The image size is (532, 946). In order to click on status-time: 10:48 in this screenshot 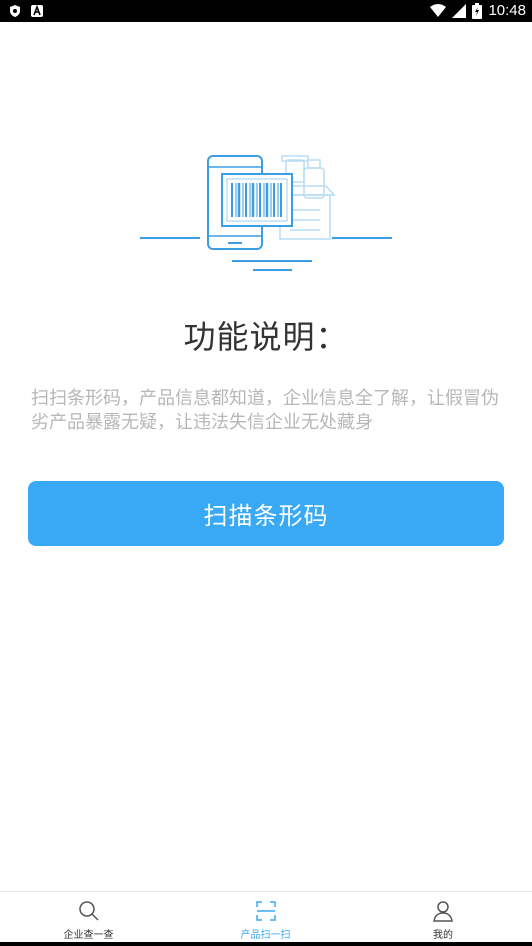, I will do `click(507, 10)`.